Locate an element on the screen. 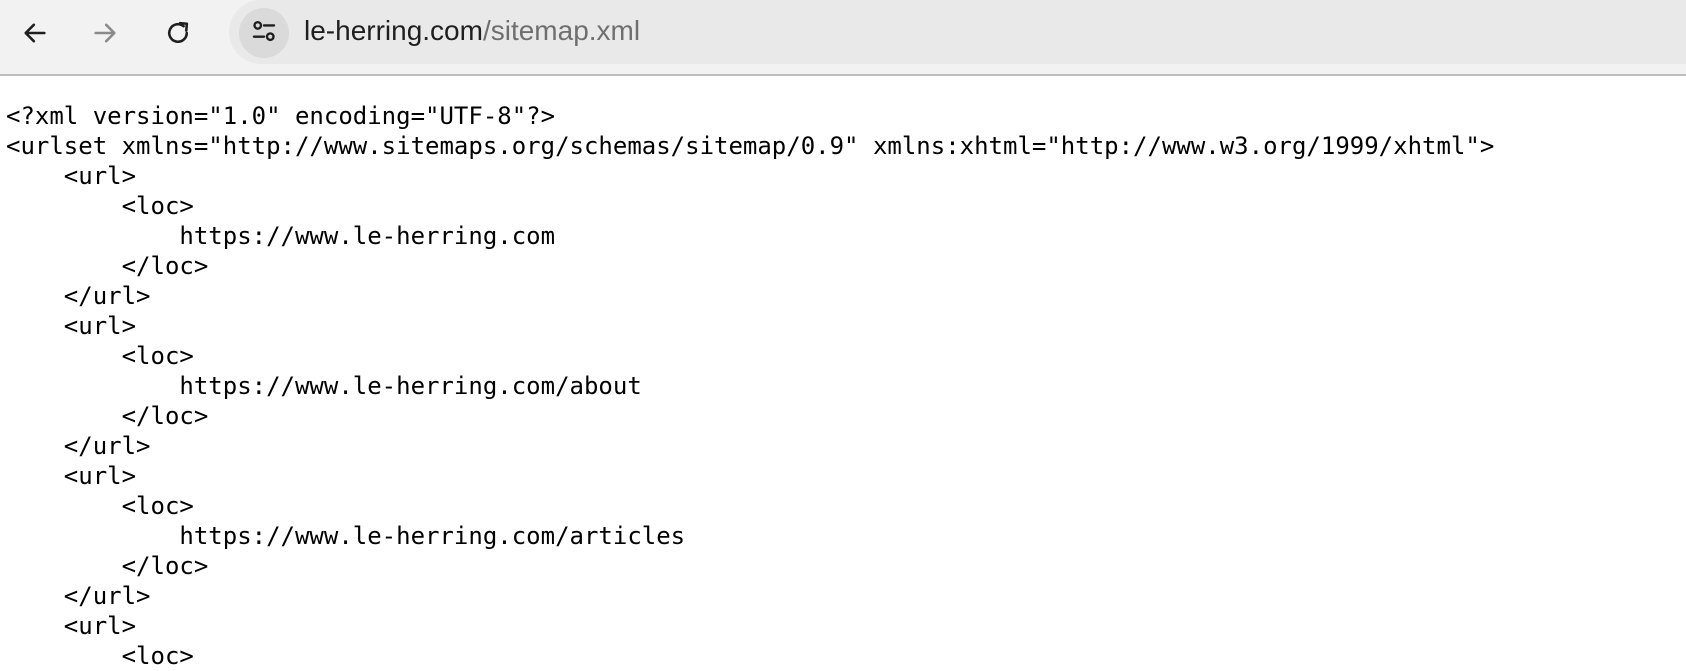 The height and width of the screenshot is (671, 1686). reload-button is located at coordinates (178, 33).